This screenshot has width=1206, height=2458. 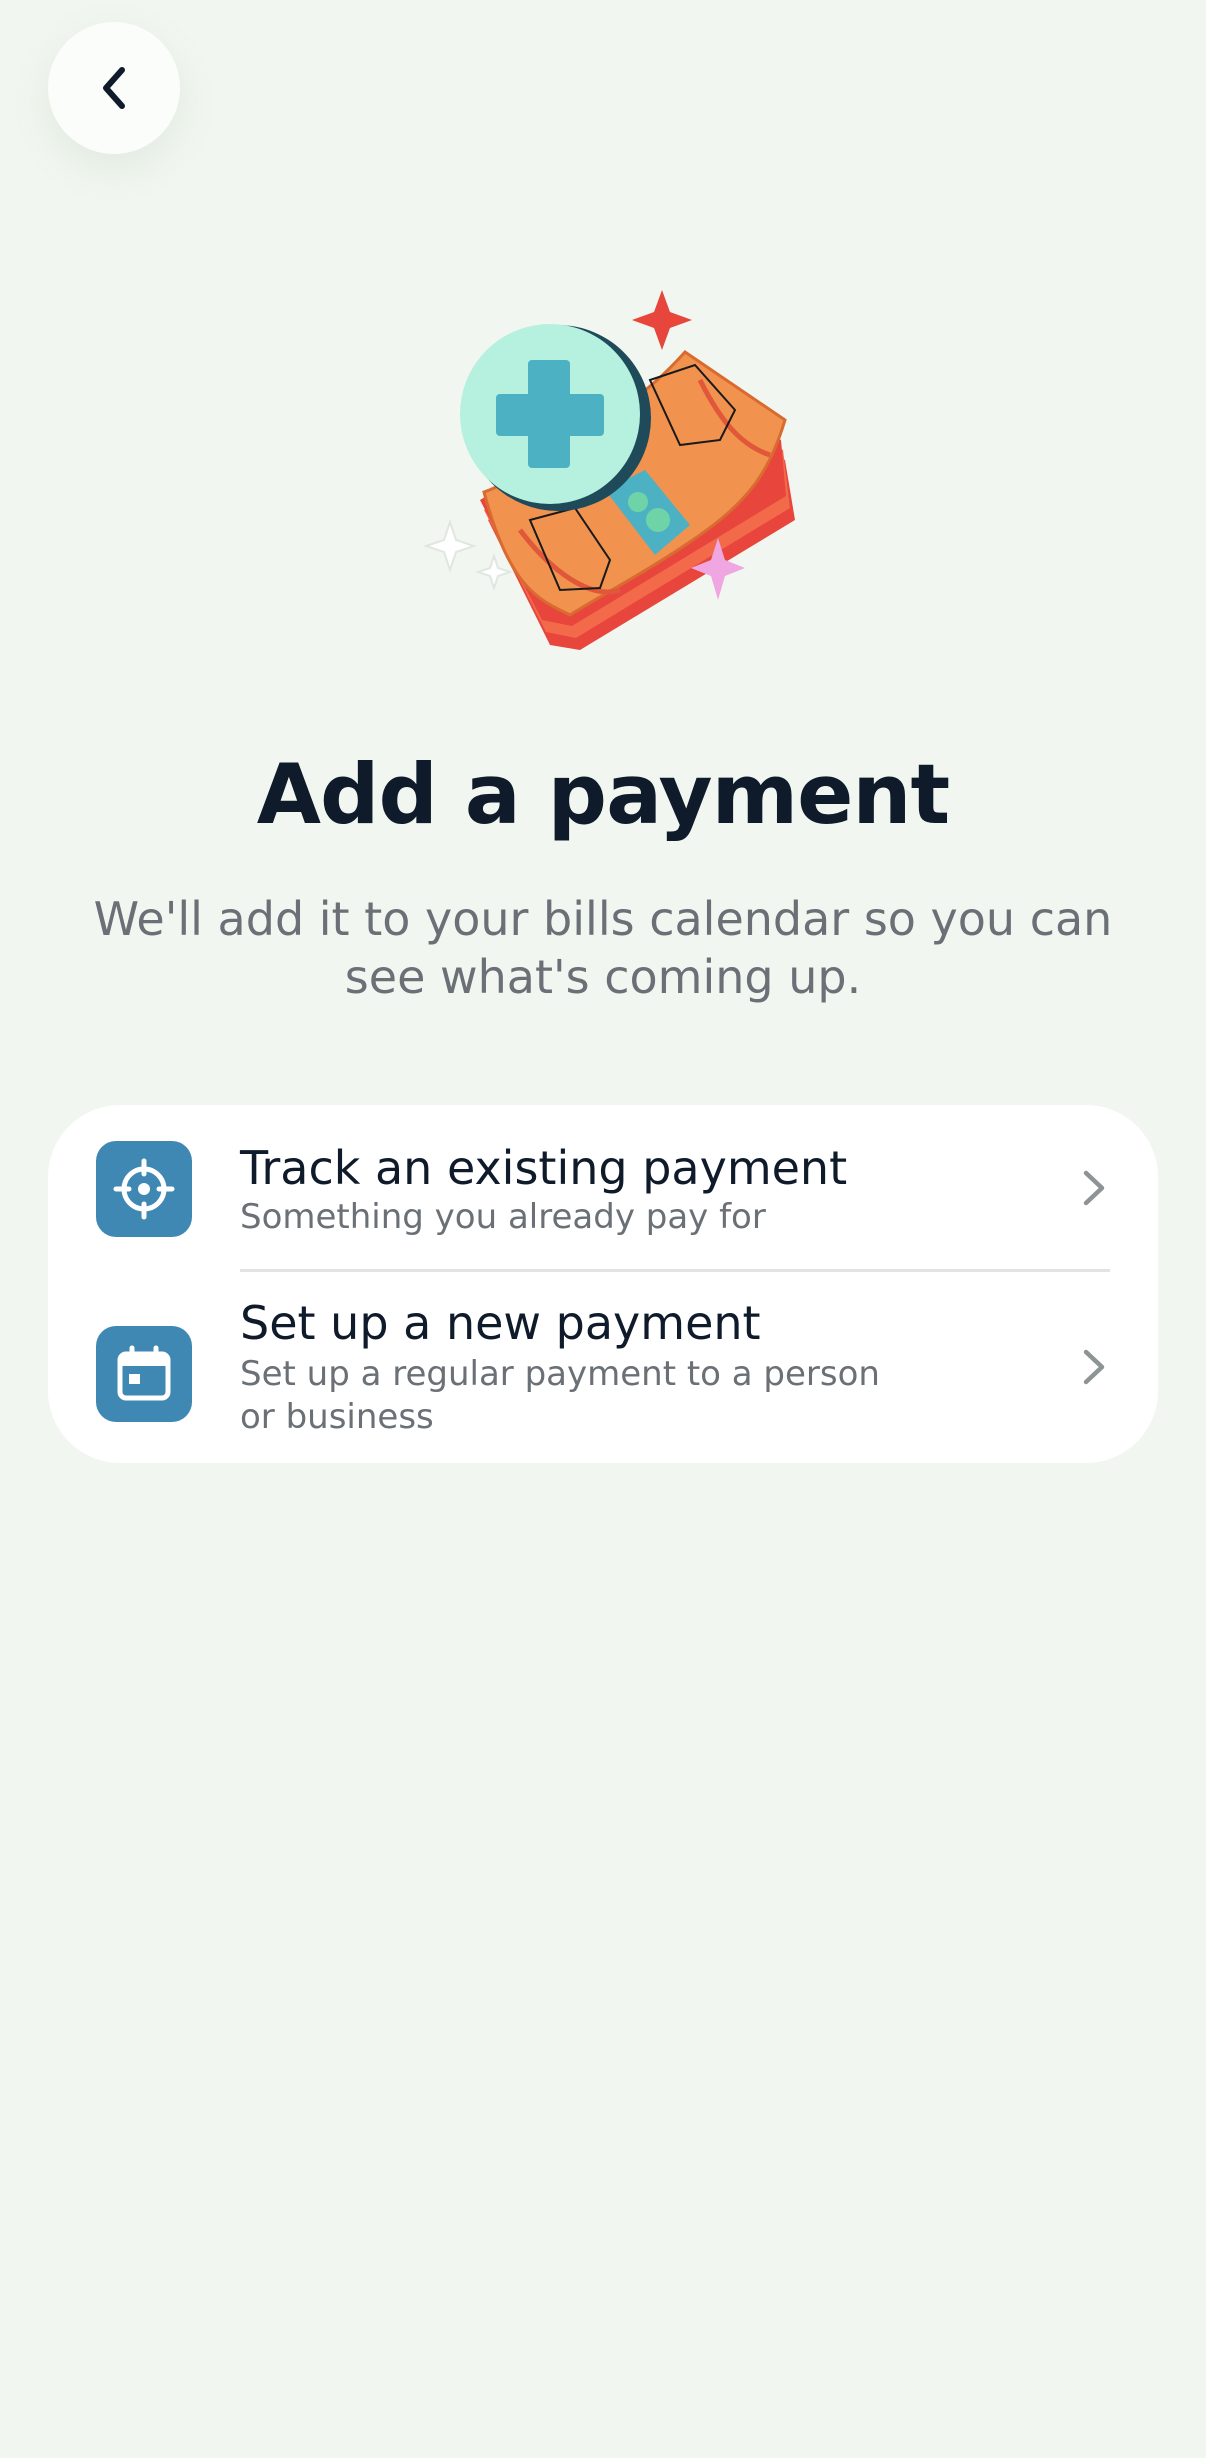 I want to click on option-description: Something you already pay for, so click(x=503, y=1217).